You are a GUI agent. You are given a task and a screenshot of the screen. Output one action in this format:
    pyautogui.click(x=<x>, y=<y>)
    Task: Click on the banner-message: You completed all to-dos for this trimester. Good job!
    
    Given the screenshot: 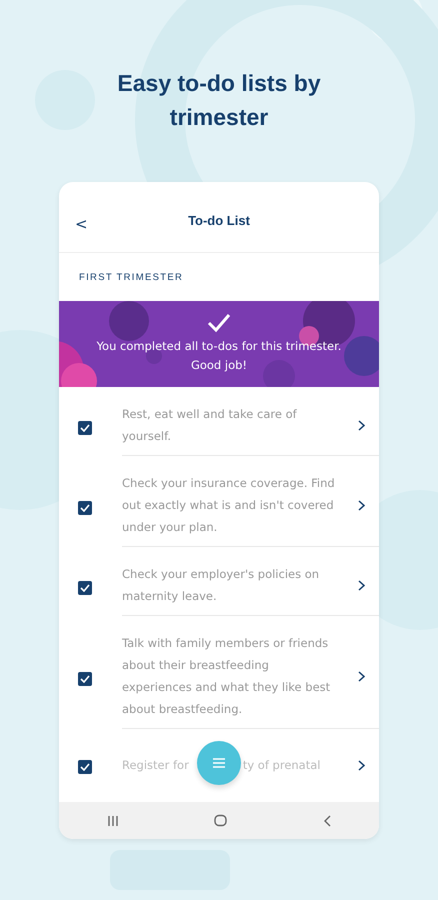 What is the action you would take?
    pyautogui.click(x=219, y=356)
    